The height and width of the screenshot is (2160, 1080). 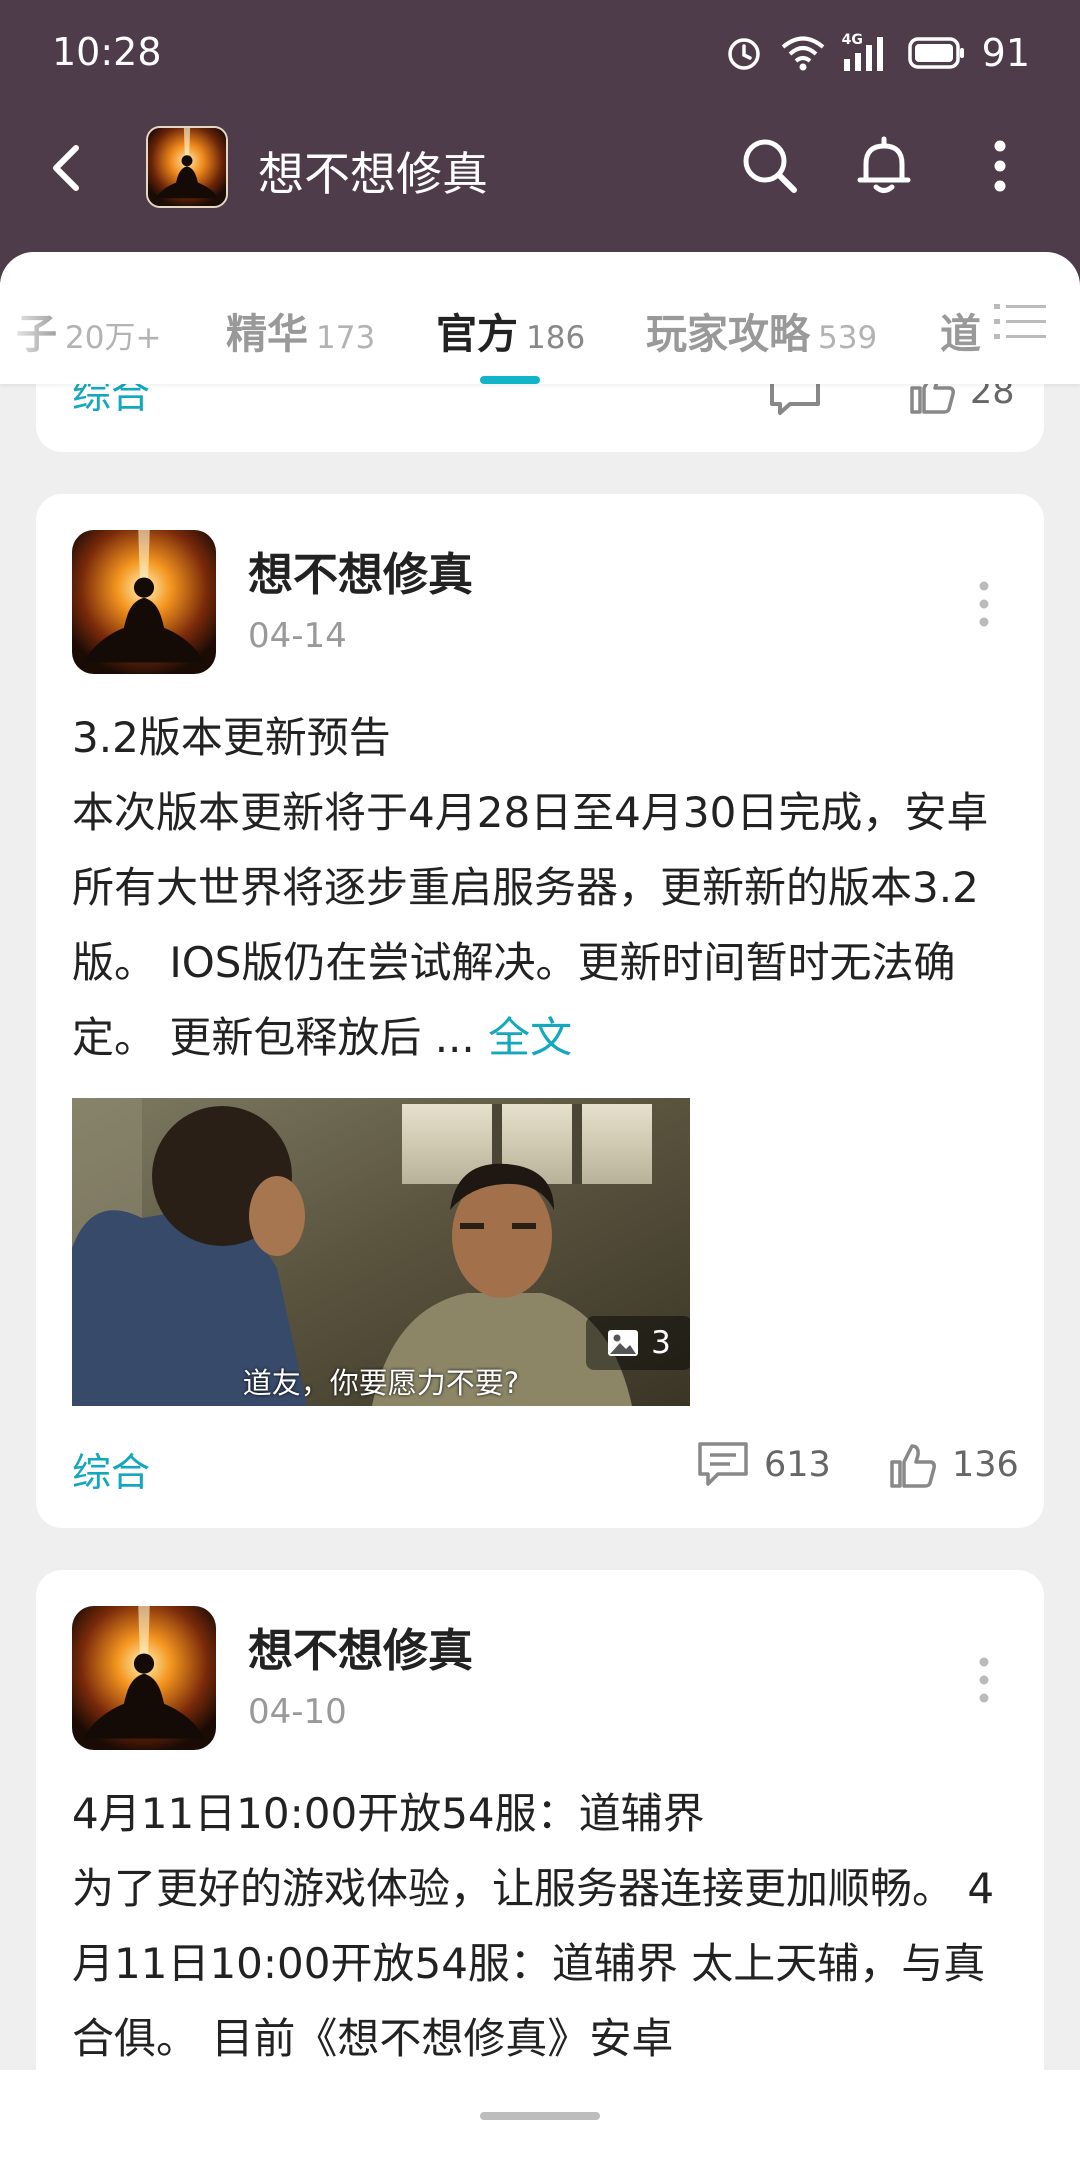 I want to click on image-count-badge: 3, so click(x=638, y=1343).